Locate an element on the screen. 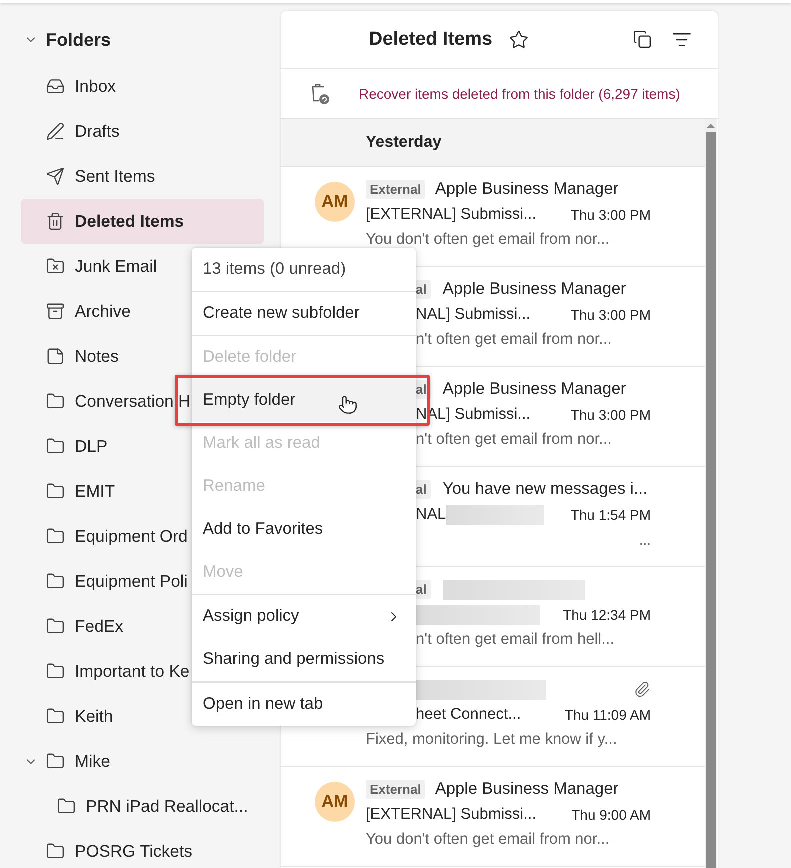 This screenshot has width=791, height=868. group-heading: Yesterday is located at coordinates (404, 143).